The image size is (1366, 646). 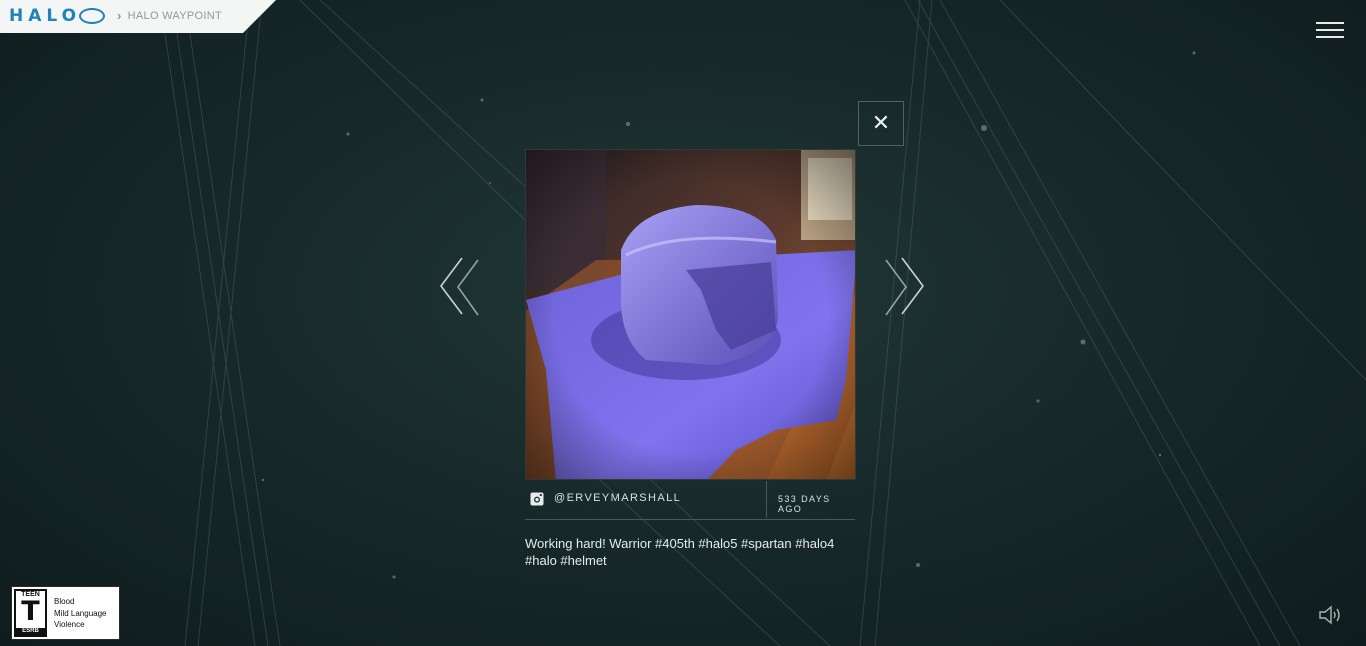 What do you see at coordinates (119, 15) in the screenshot?
I see `chevron-right-icon: ›` at bounding box center [119, 15].